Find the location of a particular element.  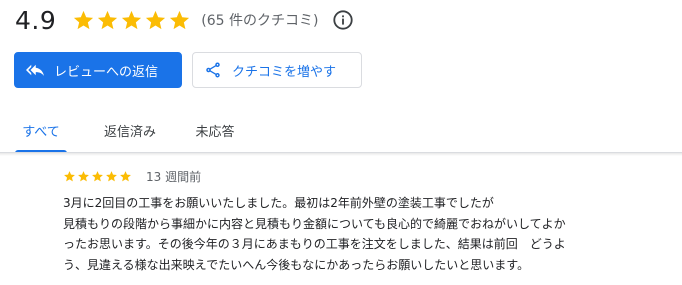

share-icon is located at coordinates (213, 70).